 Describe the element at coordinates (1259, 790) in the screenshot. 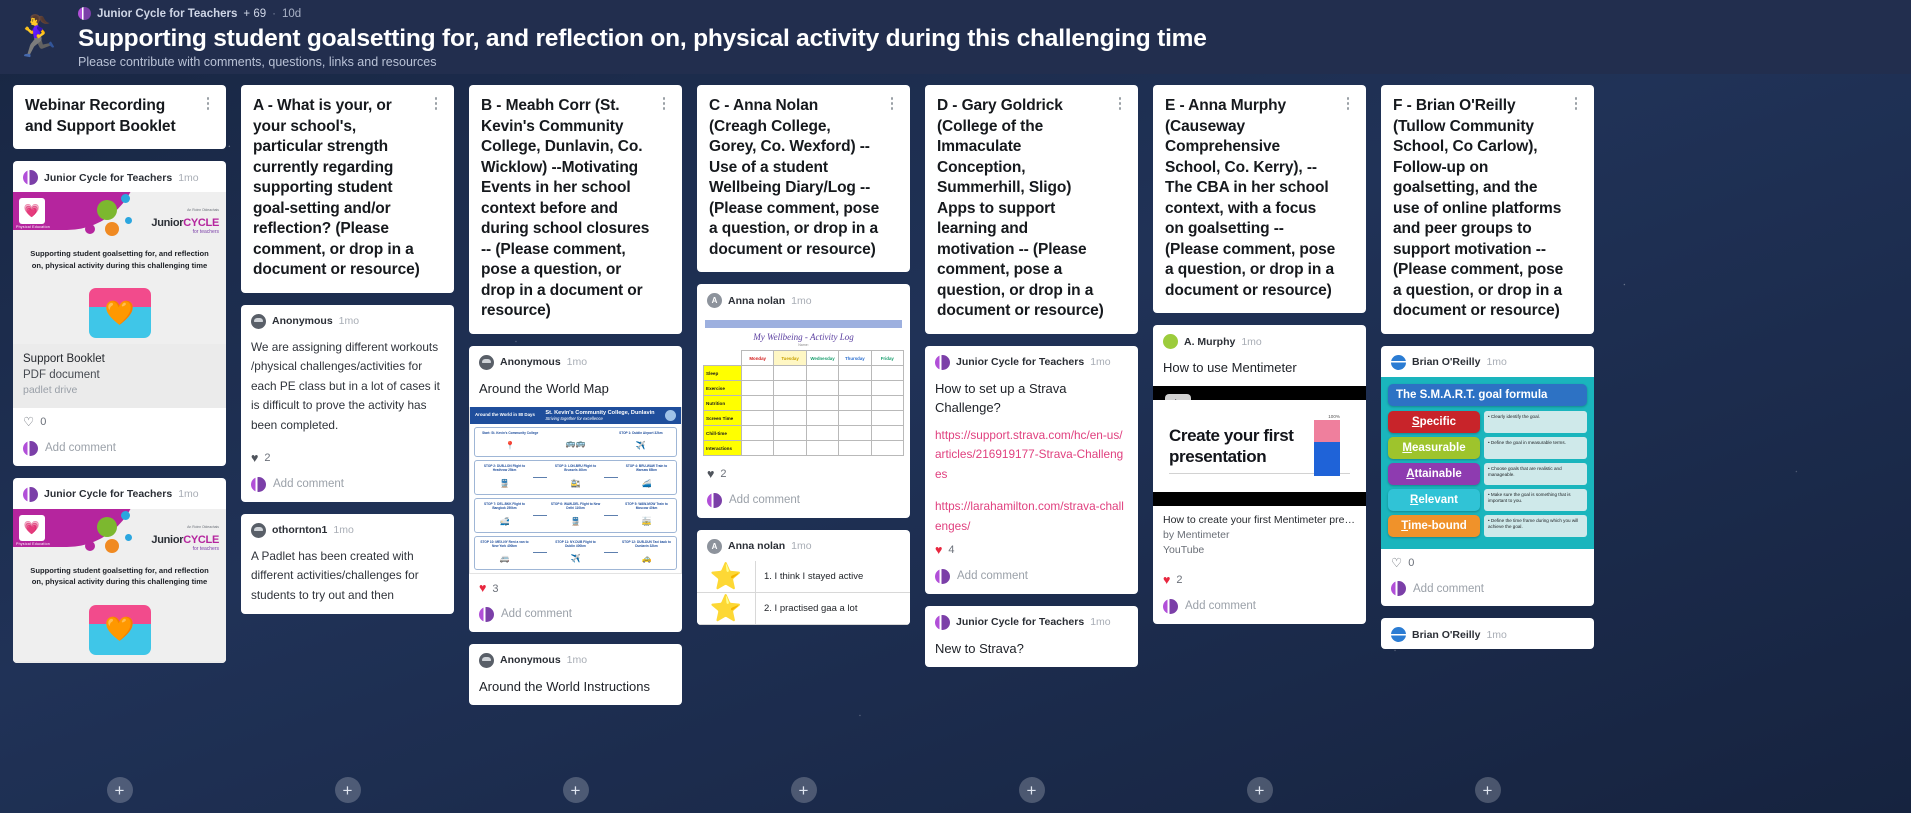

I see `add-post-button-col6: +` at that location.